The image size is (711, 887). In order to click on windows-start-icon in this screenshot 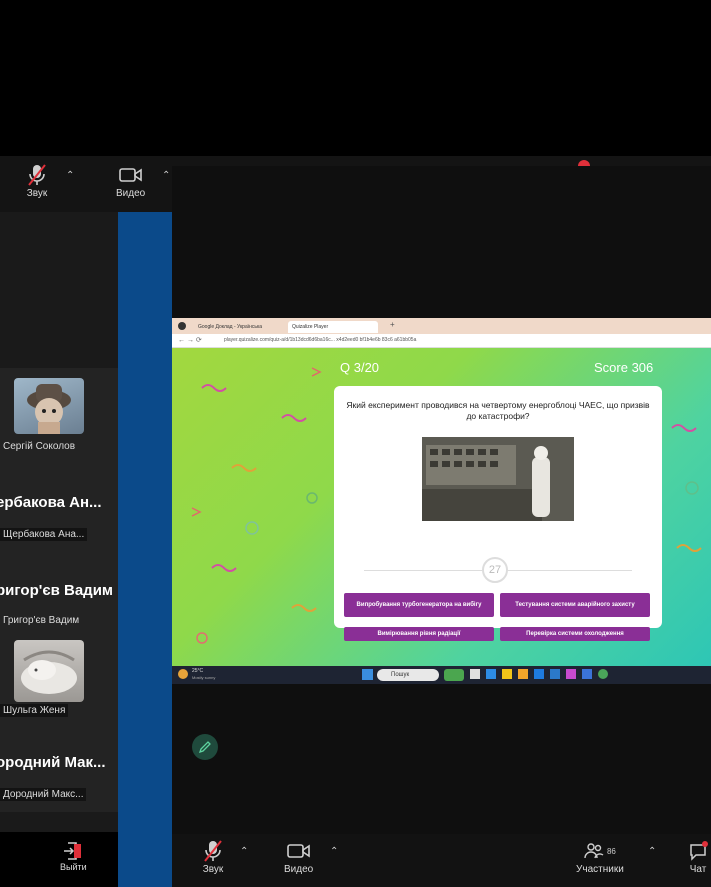, I will do `click(367, 674)`.